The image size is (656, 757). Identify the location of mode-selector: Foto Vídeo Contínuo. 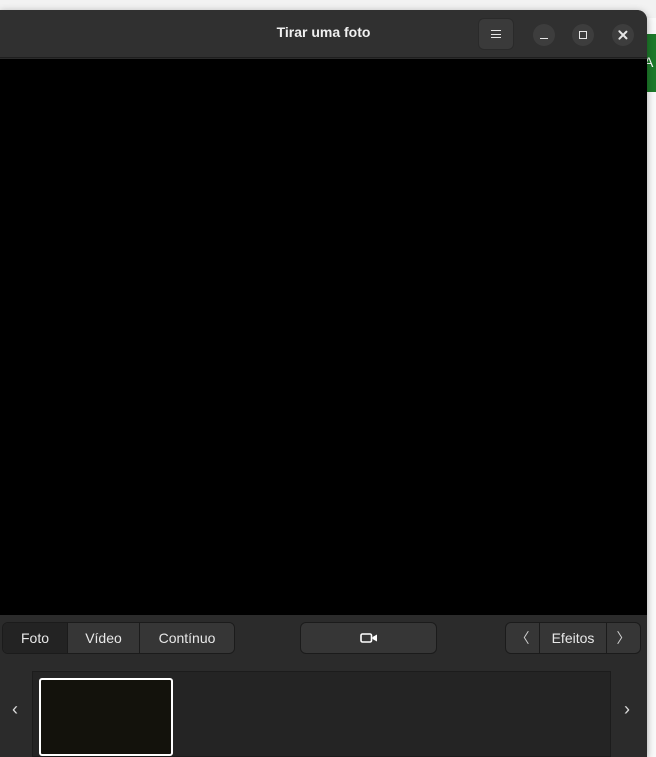
(118, 638).